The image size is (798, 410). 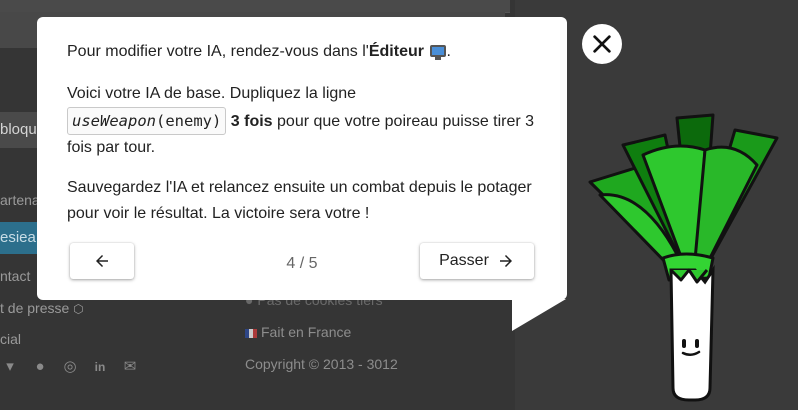 What do you see at coordinates (464, 260) in the screenshot?
I see `skip-button-label: Passer` at bounding box center [464, 260].